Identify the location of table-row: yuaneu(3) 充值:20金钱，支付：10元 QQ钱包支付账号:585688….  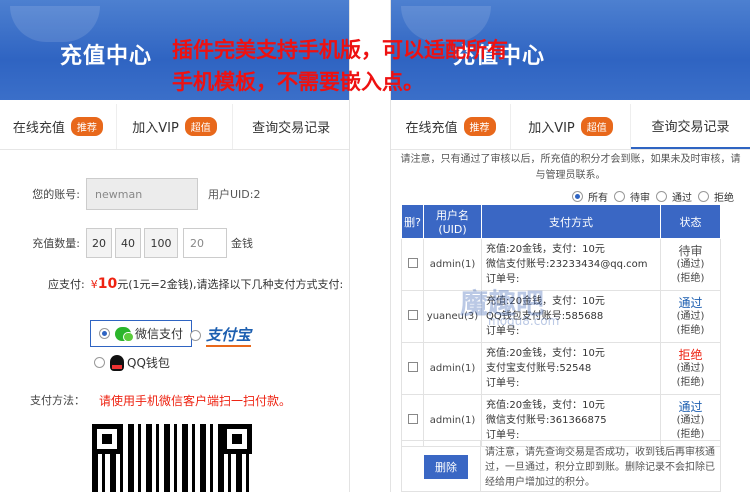
(561, 316).